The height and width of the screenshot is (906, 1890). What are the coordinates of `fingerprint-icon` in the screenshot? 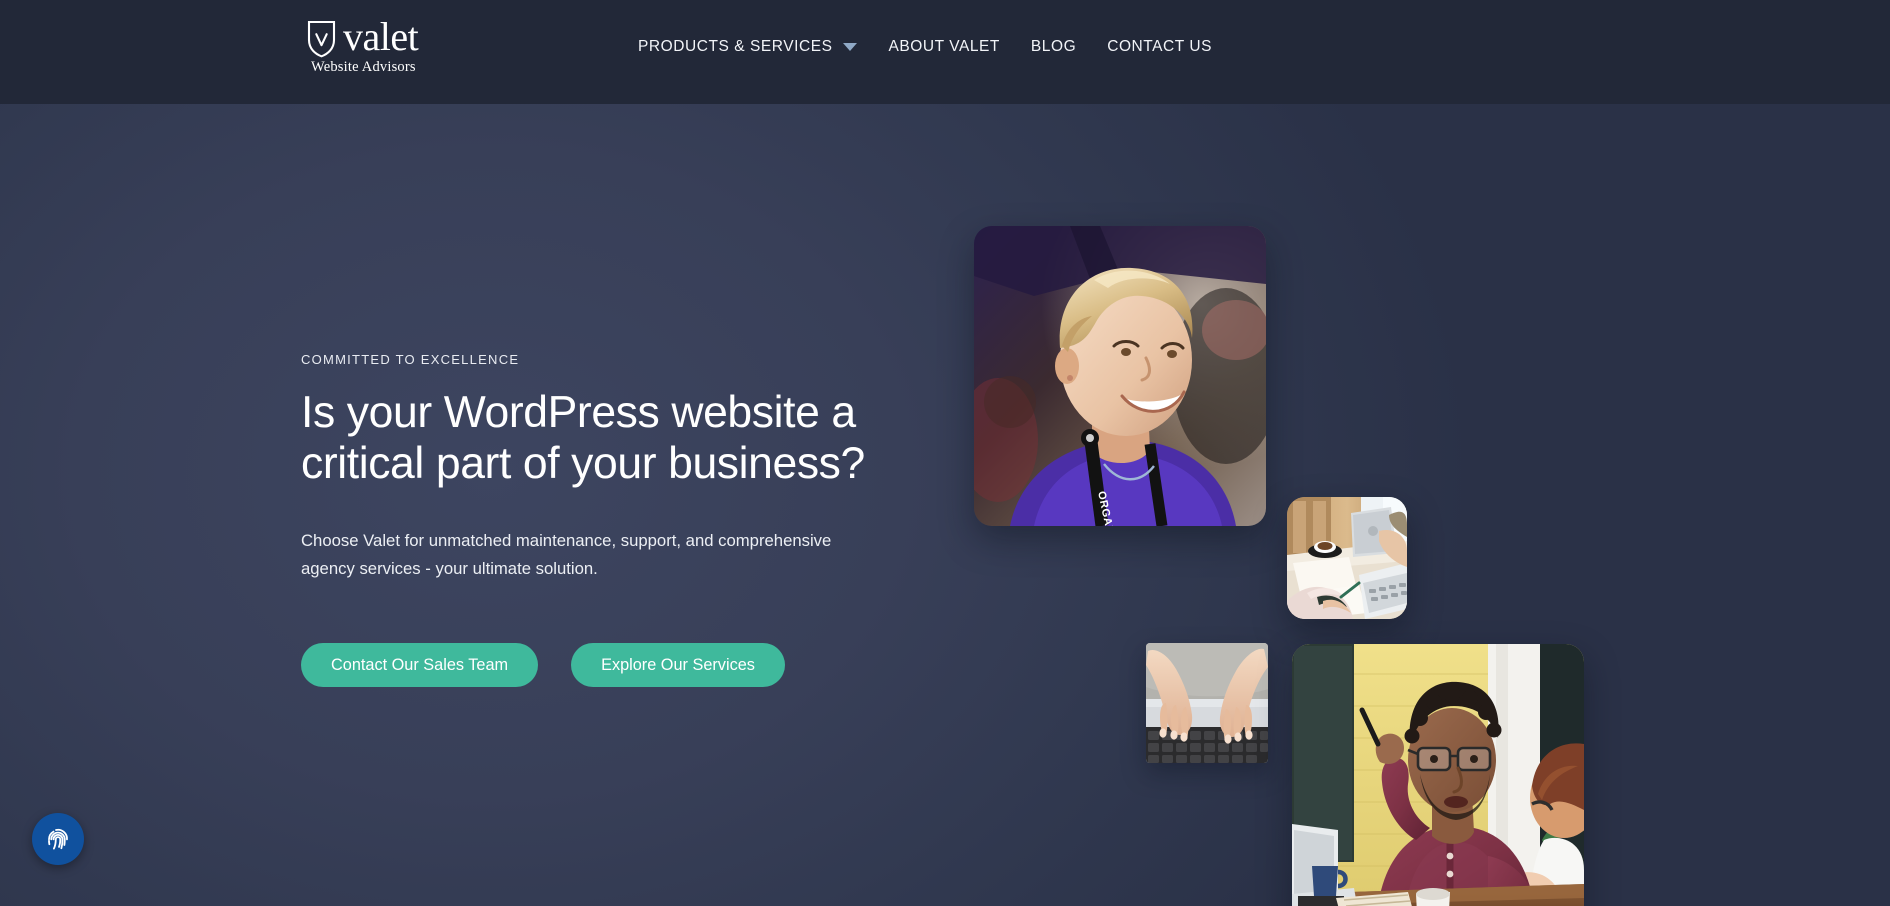 It's located at (58, 839).